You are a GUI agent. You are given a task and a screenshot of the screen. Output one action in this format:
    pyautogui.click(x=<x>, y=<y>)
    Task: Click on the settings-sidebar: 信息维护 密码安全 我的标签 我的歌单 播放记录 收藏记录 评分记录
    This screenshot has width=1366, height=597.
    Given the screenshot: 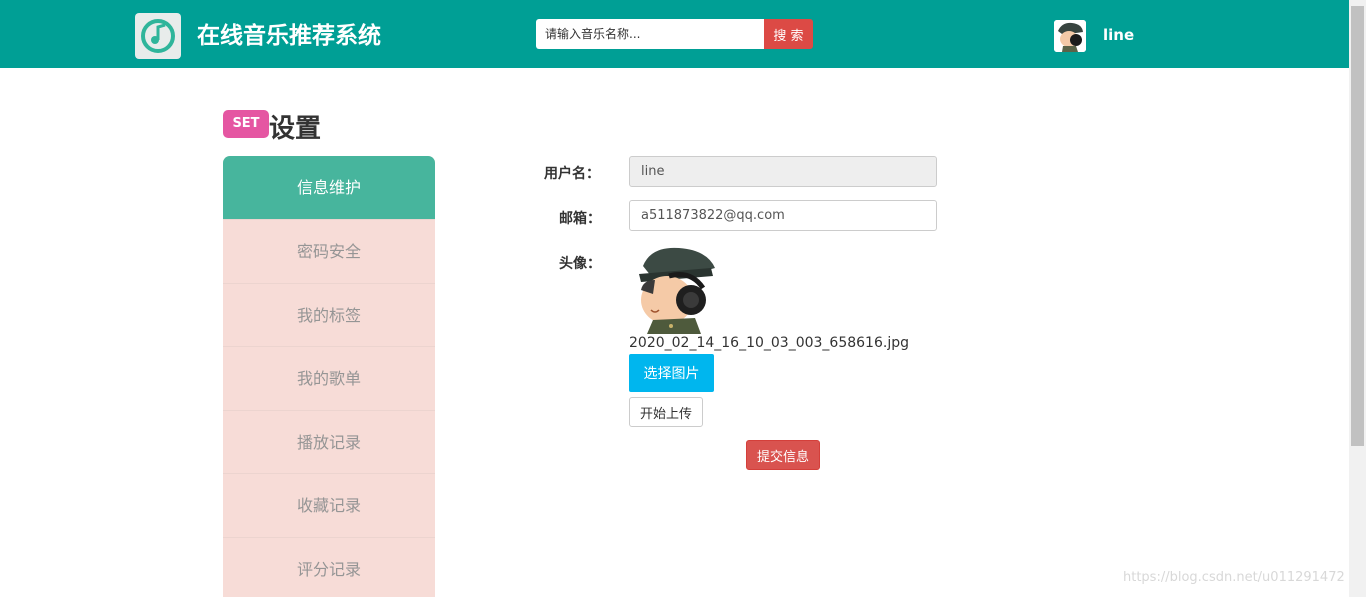 What is the action you would take?
    pyautogui.click(x=329, y=376)
    